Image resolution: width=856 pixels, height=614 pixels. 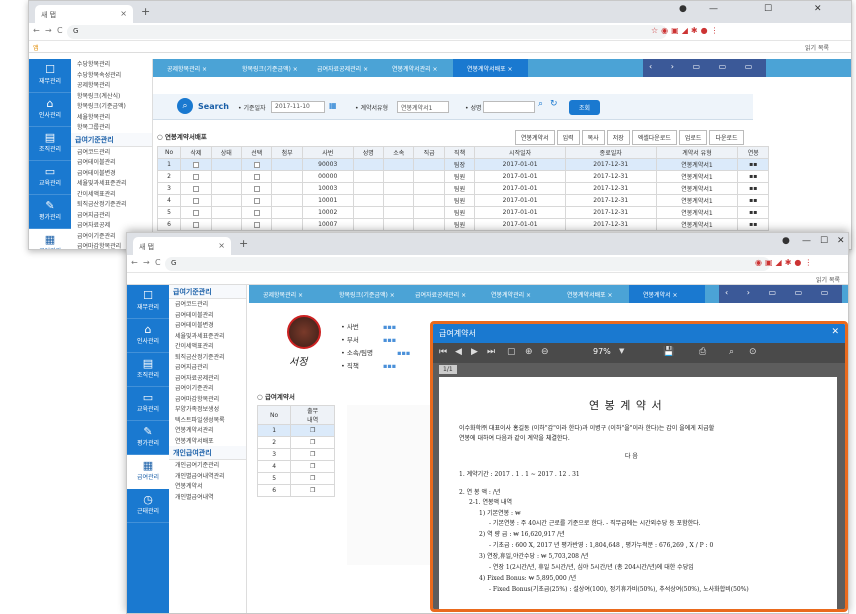 What do you see at coordinates (363, 294) in the screenshot?
I see `page-tab: 항목링크(기준금액) ×` at bounding box center [363, 294].